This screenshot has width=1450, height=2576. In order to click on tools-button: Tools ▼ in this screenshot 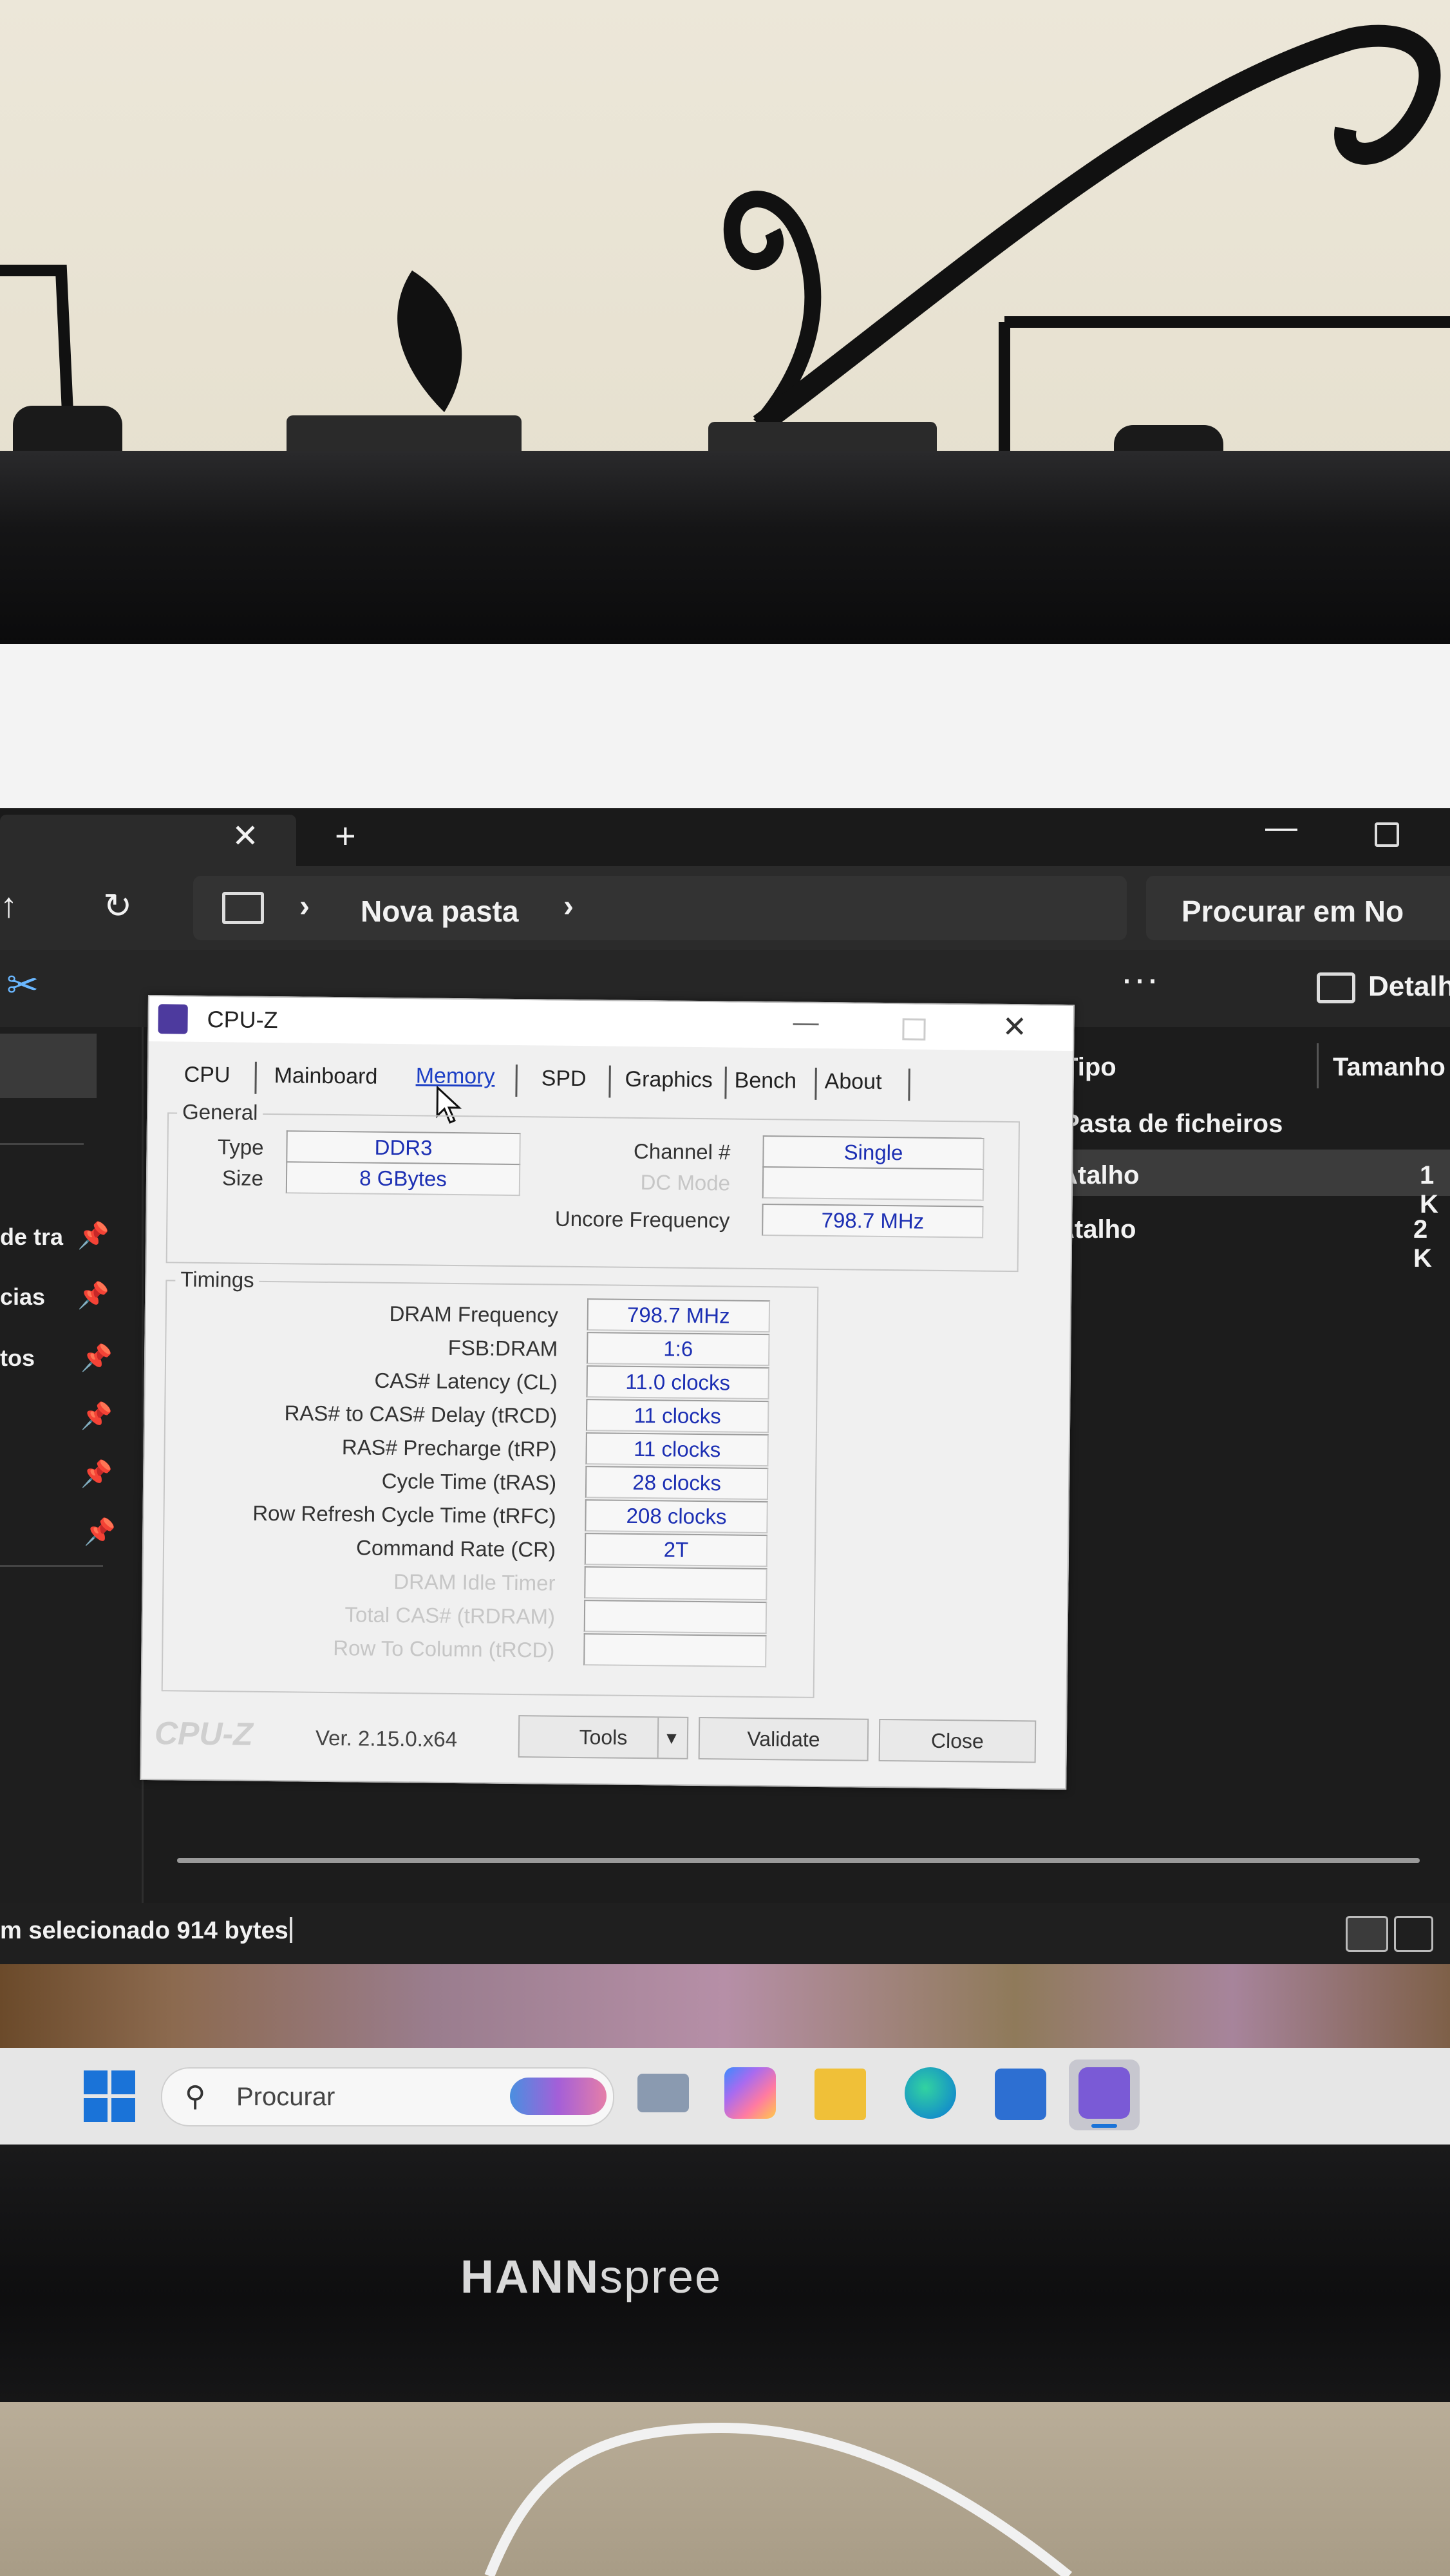, I will do `click(603, 1737)`.